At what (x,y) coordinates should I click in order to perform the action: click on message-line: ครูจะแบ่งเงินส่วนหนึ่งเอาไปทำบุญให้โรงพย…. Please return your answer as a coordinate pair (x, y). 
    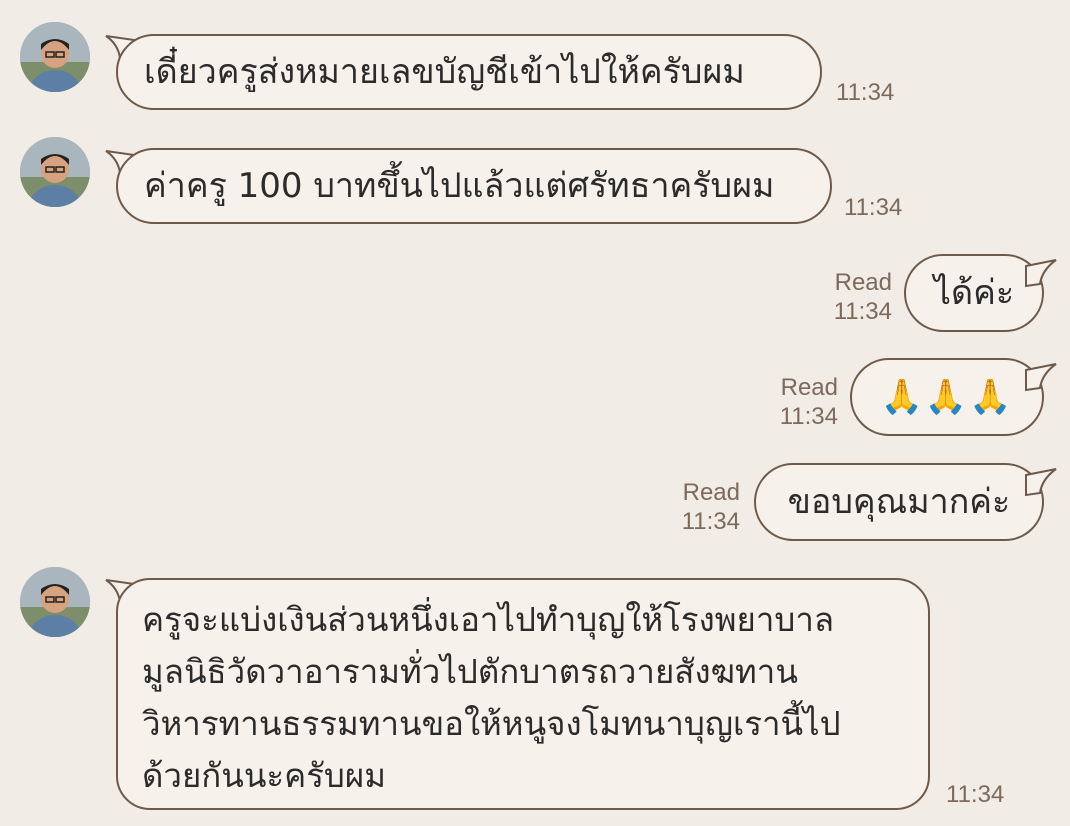
    Looking at the image, I should click on (488, 619).